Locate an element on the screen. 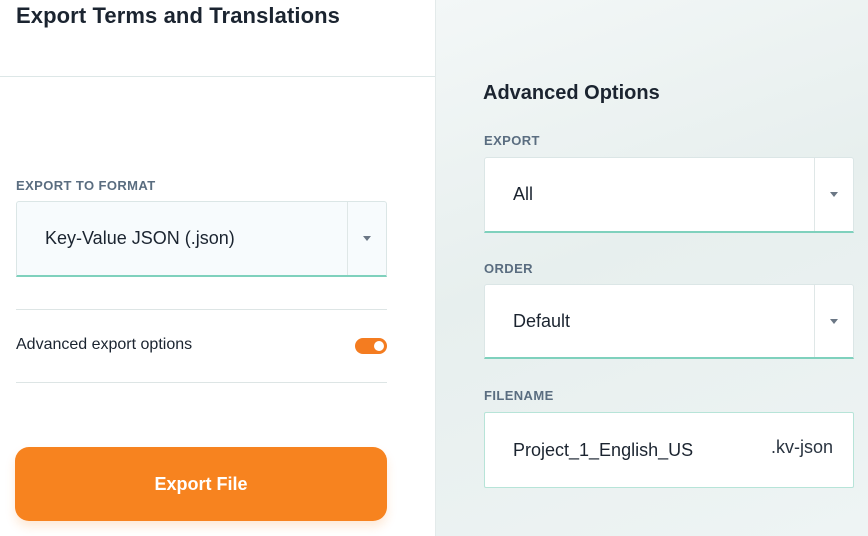  advanced-options-toggle is located at coordinates (371, 346).